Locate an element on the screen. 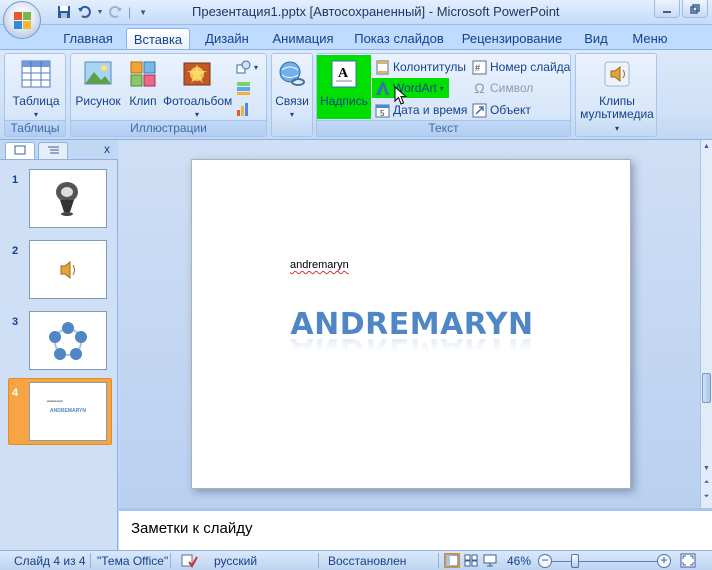 The height and width of the screenshot is (570, 712). wordart-reflection: ANDREMARYN is located at coordinates (412, 348).